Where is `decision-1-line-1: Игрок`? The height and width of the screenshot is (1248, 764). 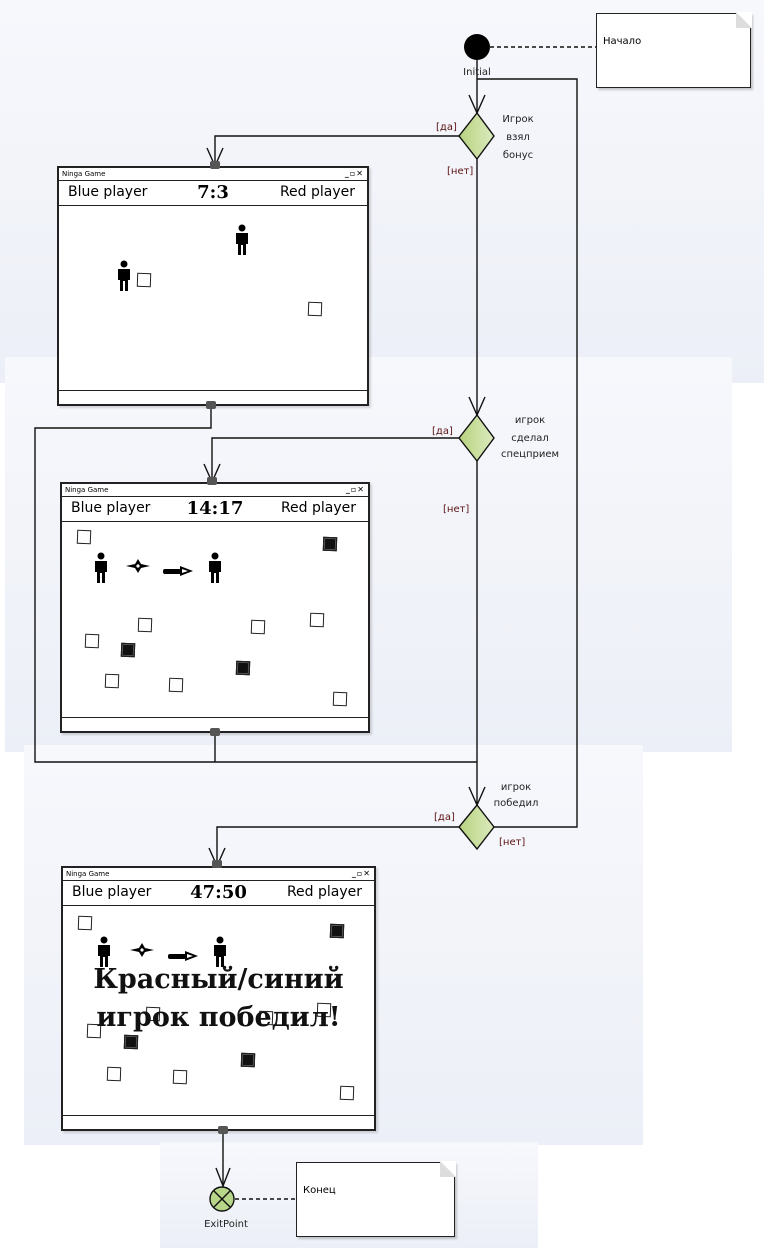
decision-1-line-1: Игрок is located at coordinates (517, 119).